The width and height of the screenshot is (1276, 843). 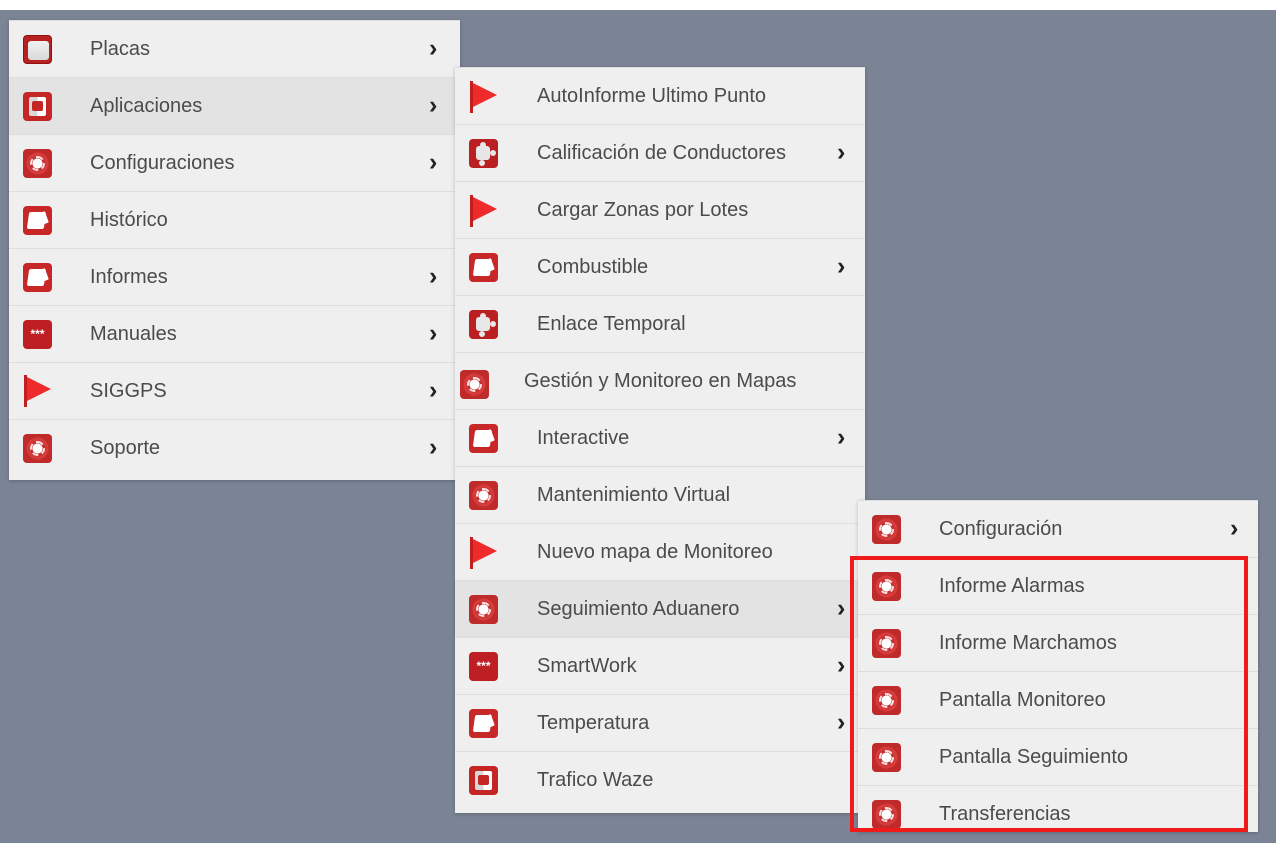 I want to click on menu-item-historico: Histórico, so click(x=234, y=219).